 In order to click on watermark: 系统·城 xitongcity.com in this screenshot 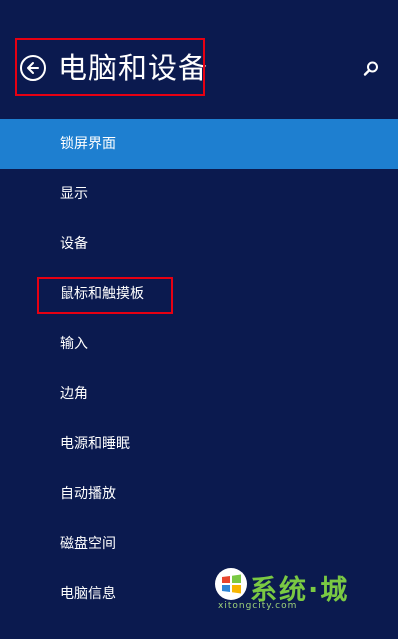, I will do `click(287, 590)`.